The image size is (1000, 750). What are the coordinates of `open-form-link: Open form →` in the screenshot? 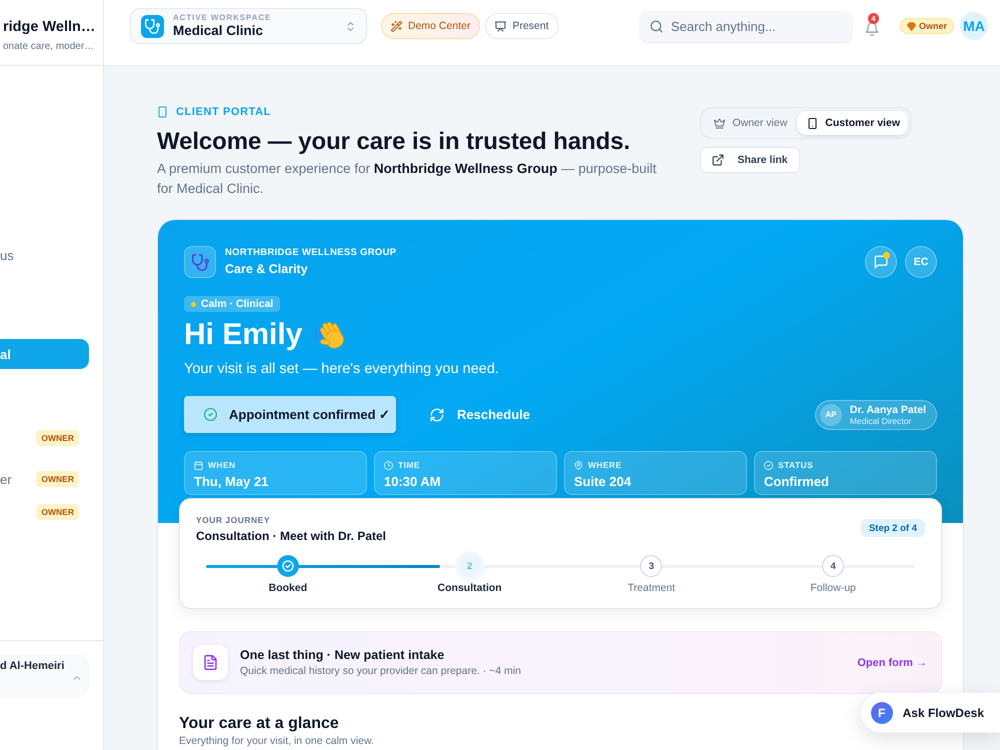 It's located at (892, 662).